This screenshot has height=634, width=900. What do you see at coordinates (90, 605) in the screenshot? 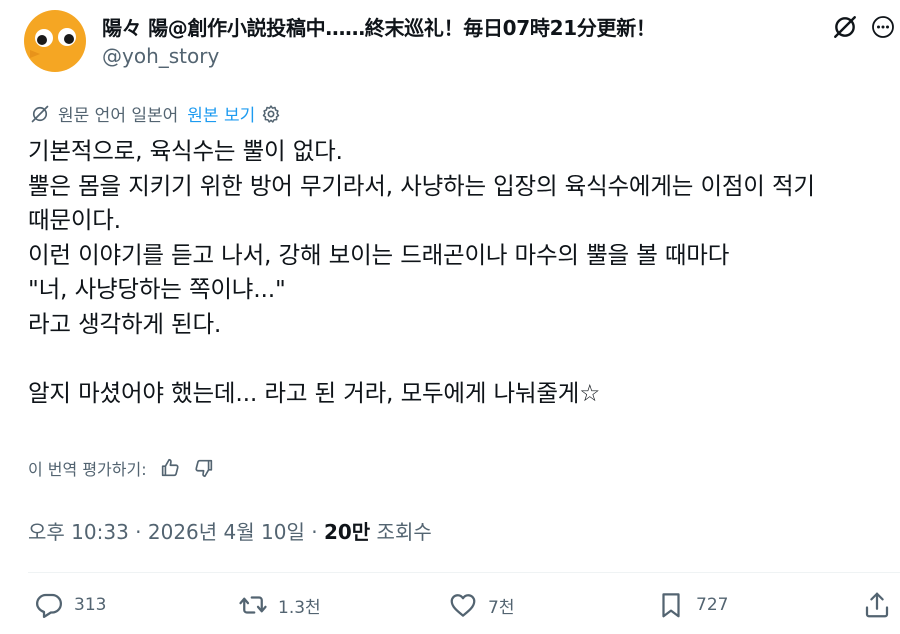
I see `reply-count: 313` at bounding box center [90, 605].